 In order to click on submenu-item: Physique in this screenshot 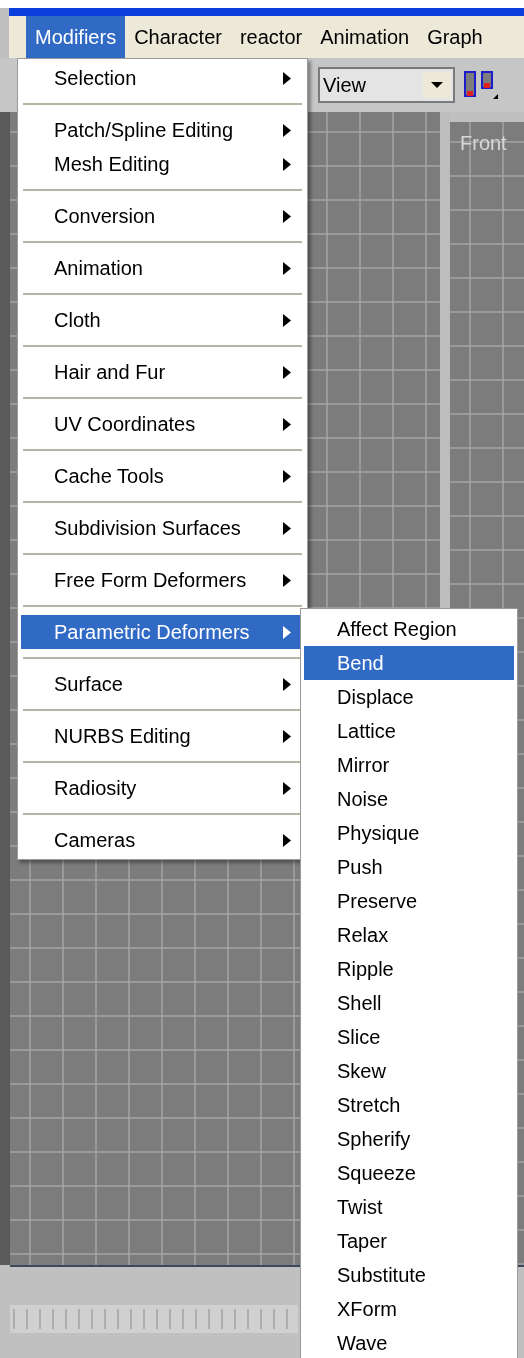, I will do `click(409, 833)`.